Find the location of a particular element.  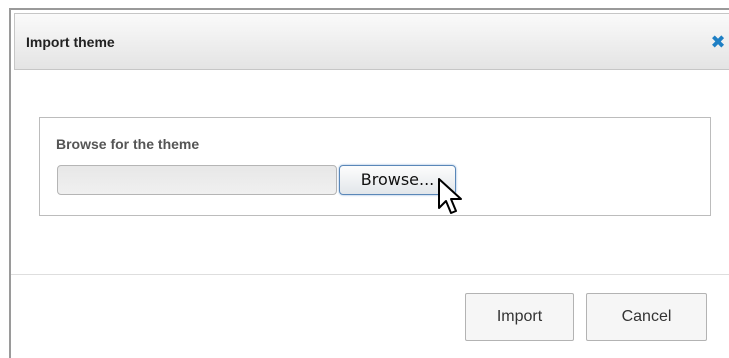

close-icon: ✖ is located at coordinates (718, 42).